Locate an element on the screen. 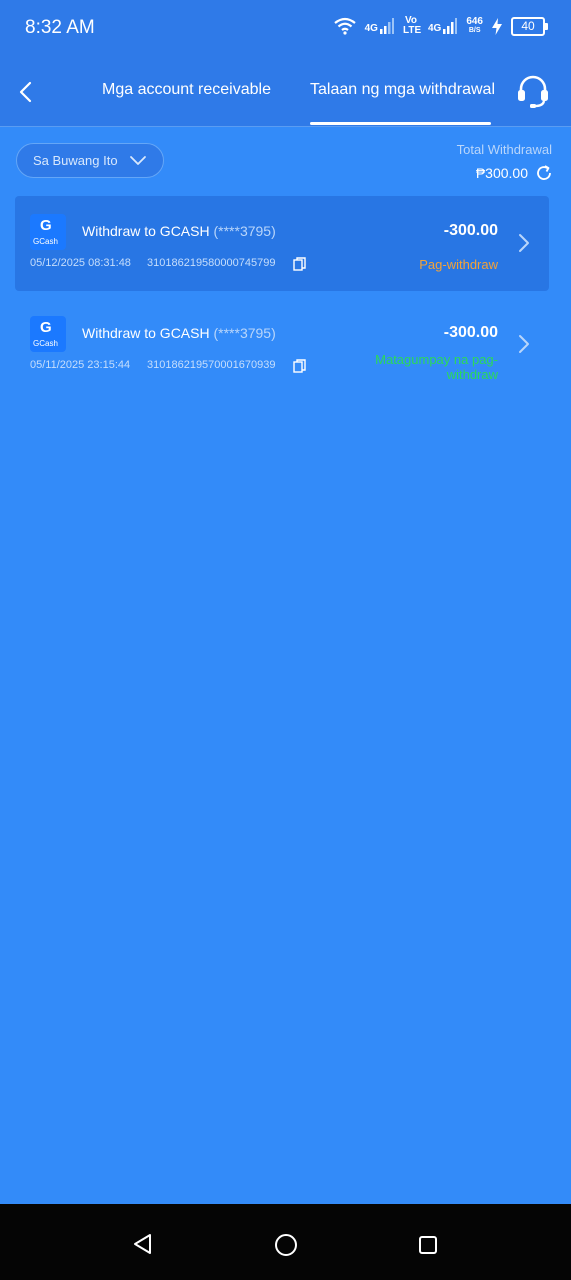 The width and height of the screenshot is (571, 1280). month-filter-dropdown: Sa Buwang Ito is located at coordinates (90, 160).